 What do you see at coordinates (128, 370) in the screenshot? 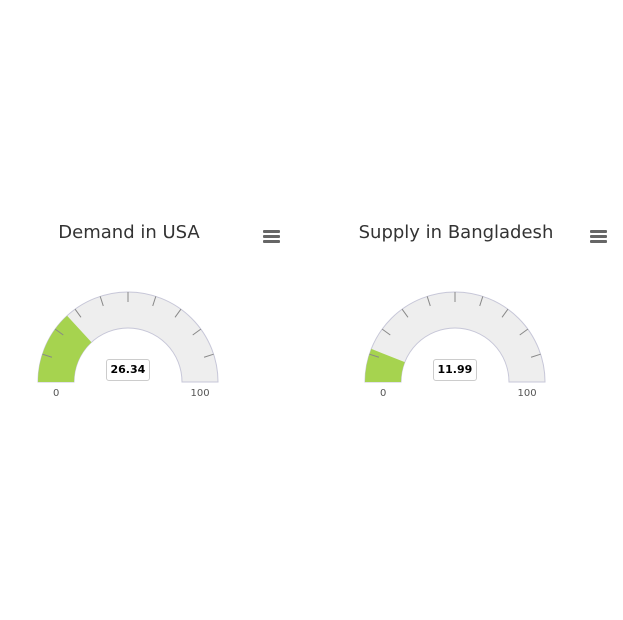
I see `gauge-value-label: 26.34` at bounding box center [128, 370].